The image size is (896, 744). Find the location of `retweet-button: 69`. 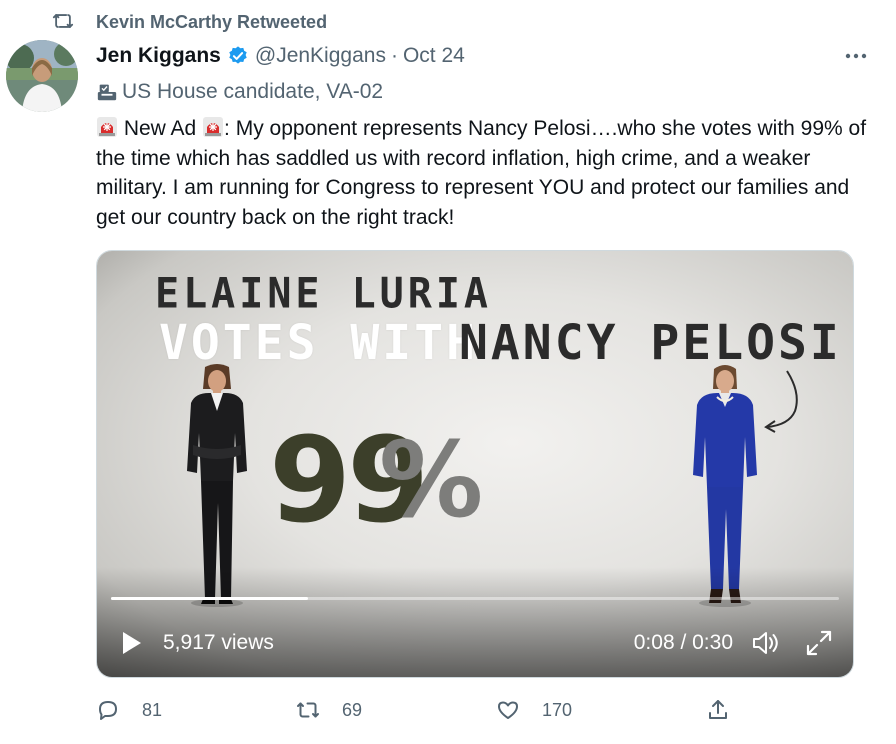

retweet-button: 69 is located at coordinates (329, 710).